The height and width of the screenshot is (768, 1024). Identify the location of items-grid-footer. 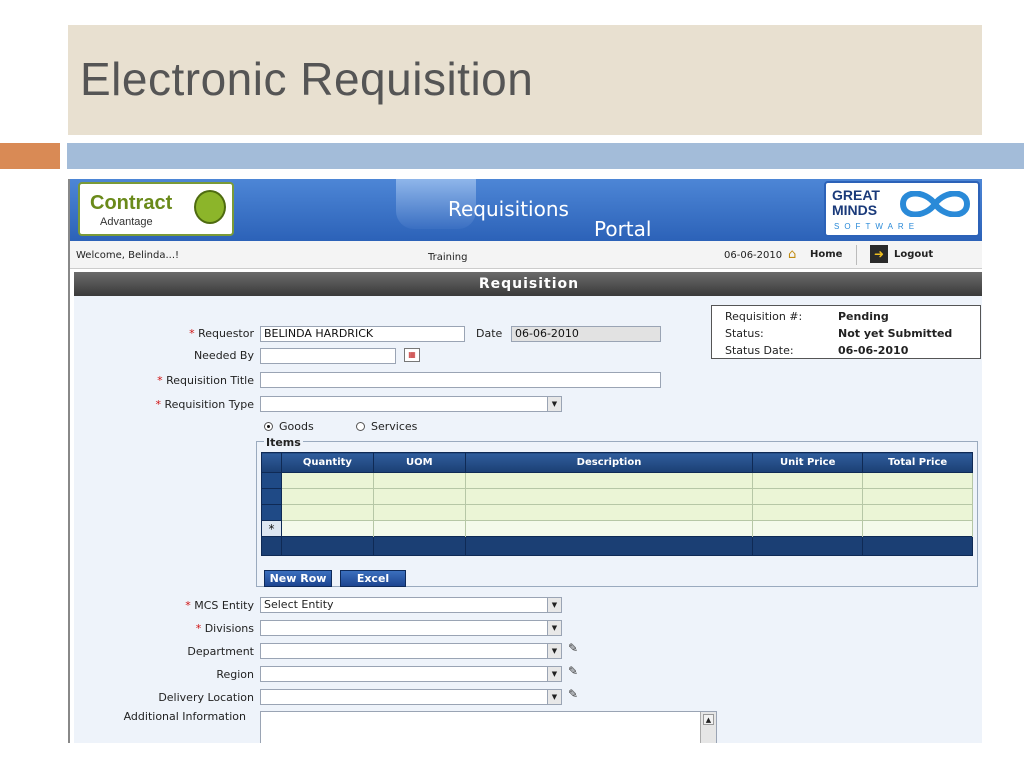
(617, 546).